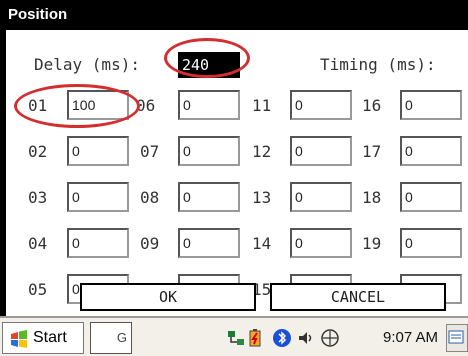  What do you see at coordinates (209, 65) in the screenshot?
I see `delay-input: 240` at bounding box center [209, 65].